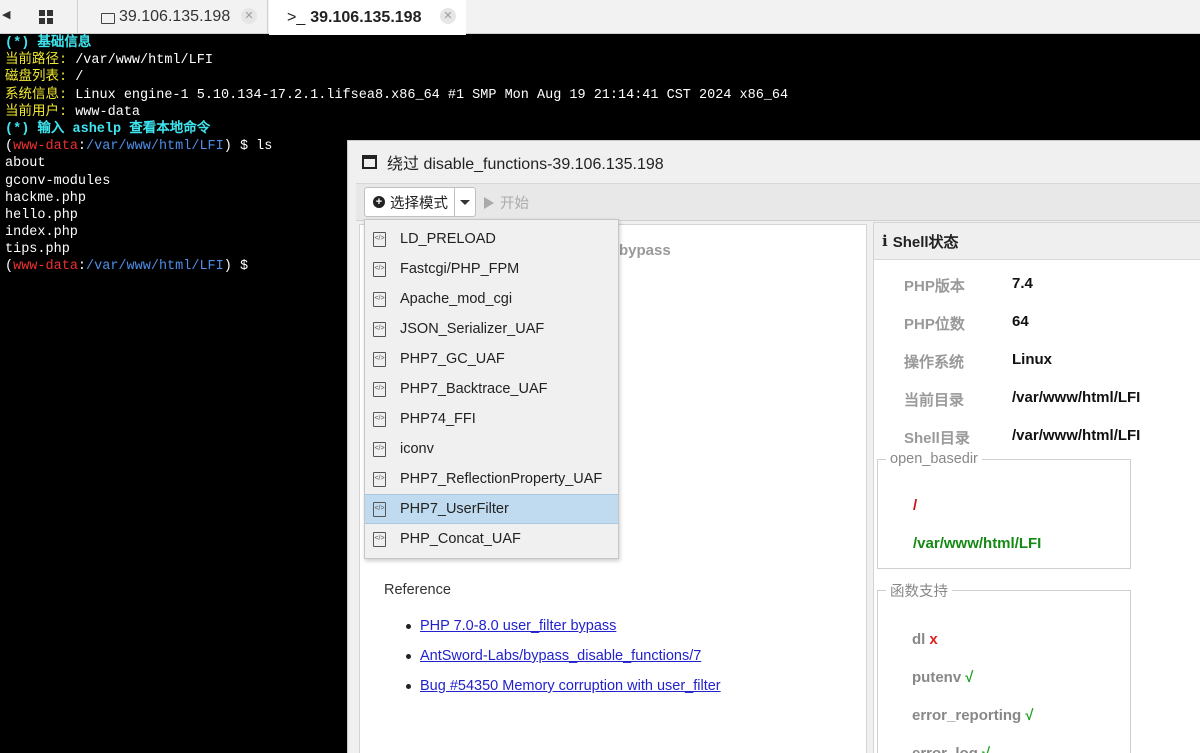 This screenshot has height=753, width=1200. What do you see at coordinates (448, 239) in the screenshot?
I see `menu-item-label: LD_PRELOAD` at bounding box center [448, 239].